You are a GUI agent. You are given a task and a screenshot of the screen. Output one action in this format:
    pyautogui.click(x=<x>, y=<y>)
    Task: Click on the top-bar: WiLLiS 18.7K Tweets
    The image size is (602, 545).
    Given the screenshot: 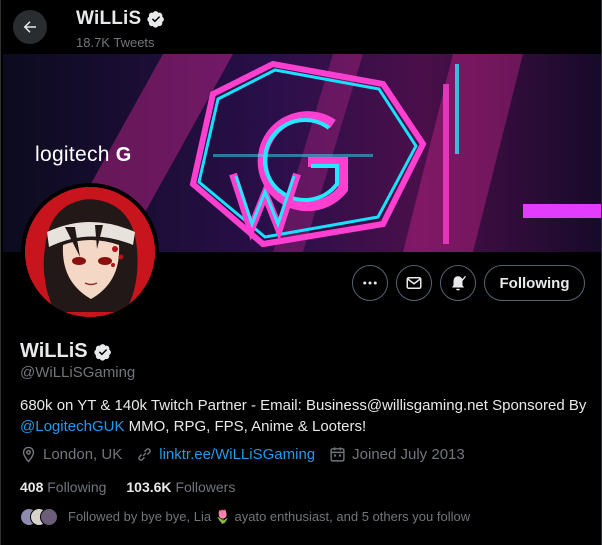 What is the action you would take?
    pyautogui.click(x=301, y=27)
    